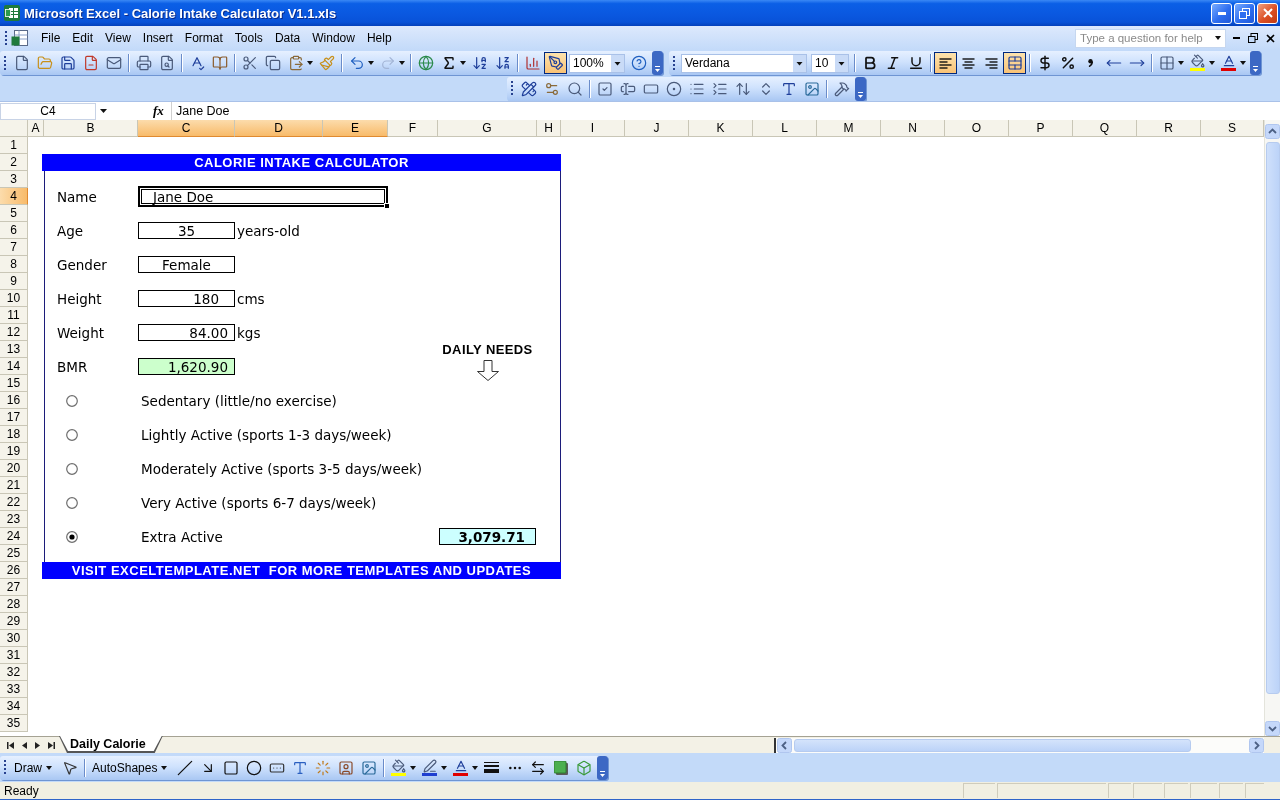  I want to click on row-header: 32, so click(14, 672).